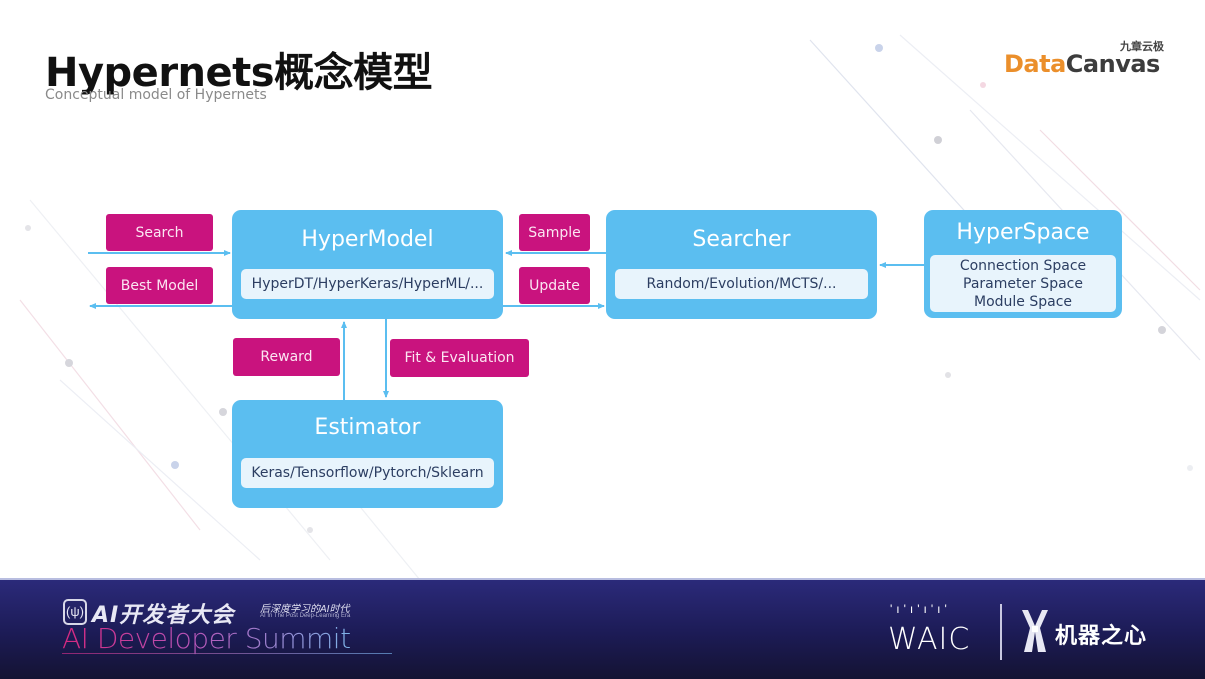 This screenshot has width=1205, height=679. What do you see at coordinates (367, 239) in the screenshot?
I see `hypermodel-title: HyperModel` at bounding box center [367, 239].